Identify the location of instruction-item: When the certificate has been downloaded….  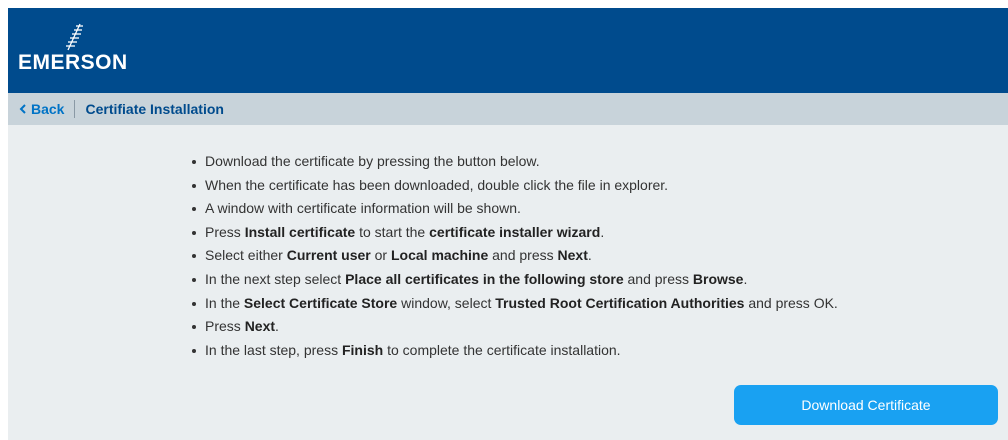
(514, 186).